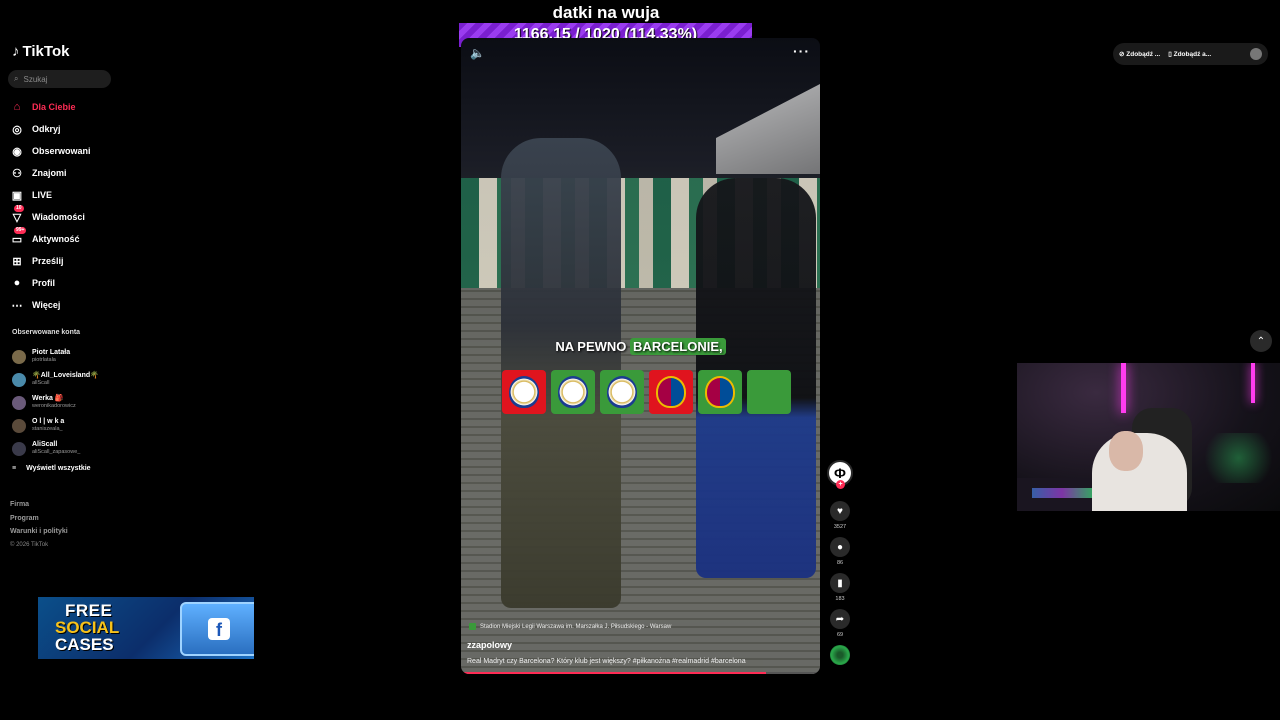 The width and height of the screenshot is (1280, 720). What do you see at coordinates (840, 484) in the screenshot?
I see `follow-plus-icon: +` at bounding box center [840, 484].